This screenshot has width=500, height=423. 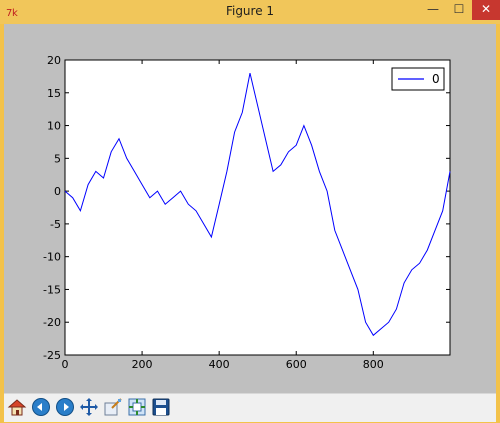 I want to click on y-tick-label: 5, so click(x=57, y=158).